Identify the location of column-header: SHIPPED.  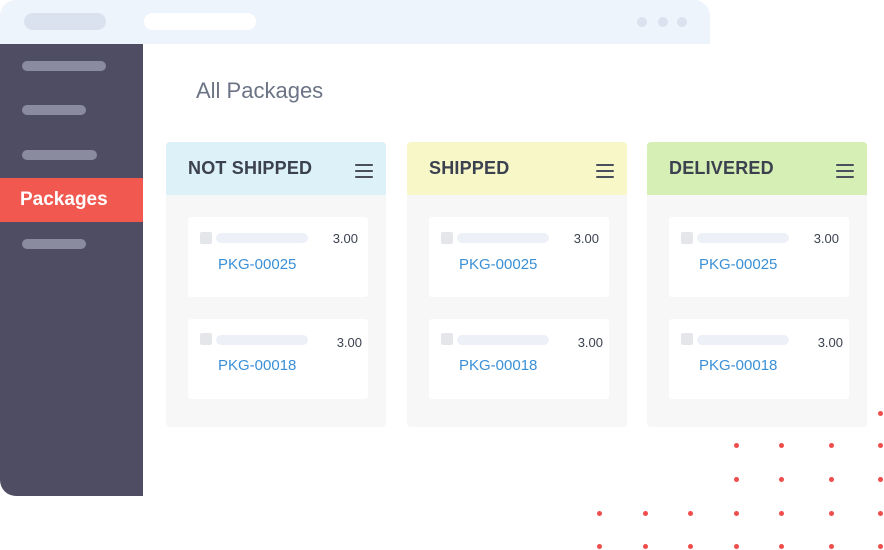
(517, 168).